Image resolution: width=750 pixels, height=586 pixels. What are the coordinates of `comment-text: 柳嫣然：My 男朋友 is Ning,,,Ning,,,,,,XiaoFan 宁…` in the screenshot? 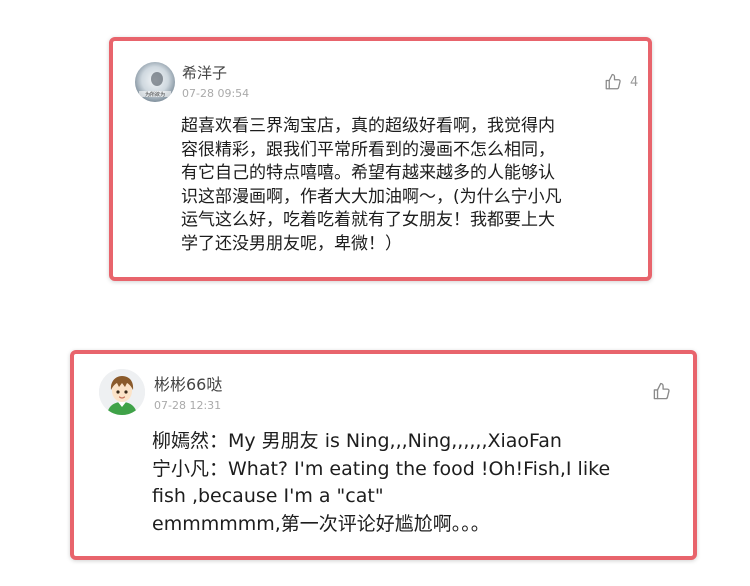 It's located at (381, 482).